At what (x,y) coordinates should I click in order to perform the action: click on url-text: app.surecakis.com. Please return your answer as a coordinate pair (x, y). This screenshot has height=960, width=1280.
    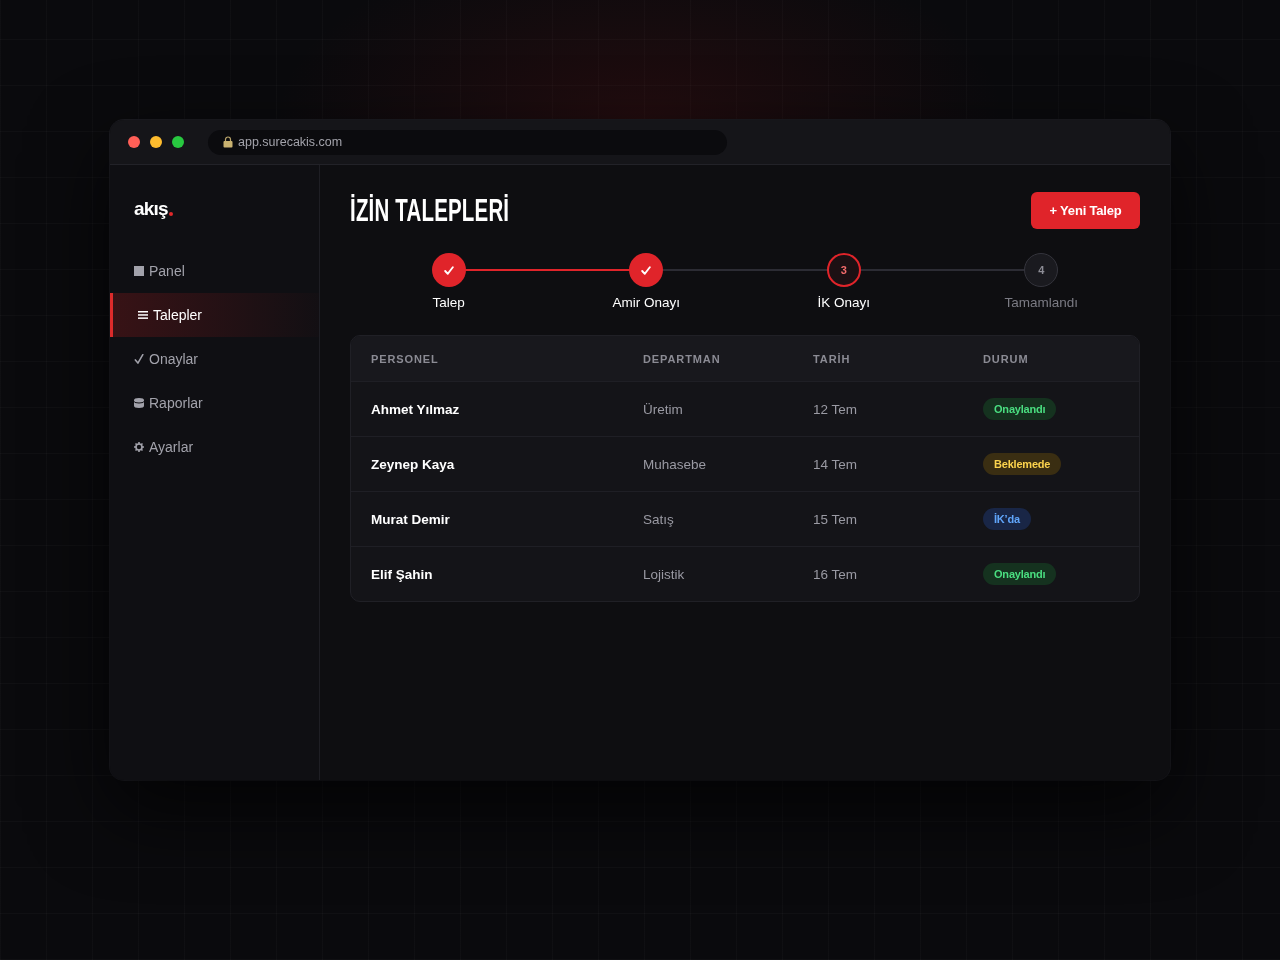
    Looking at the image, I should click on (290, 142).